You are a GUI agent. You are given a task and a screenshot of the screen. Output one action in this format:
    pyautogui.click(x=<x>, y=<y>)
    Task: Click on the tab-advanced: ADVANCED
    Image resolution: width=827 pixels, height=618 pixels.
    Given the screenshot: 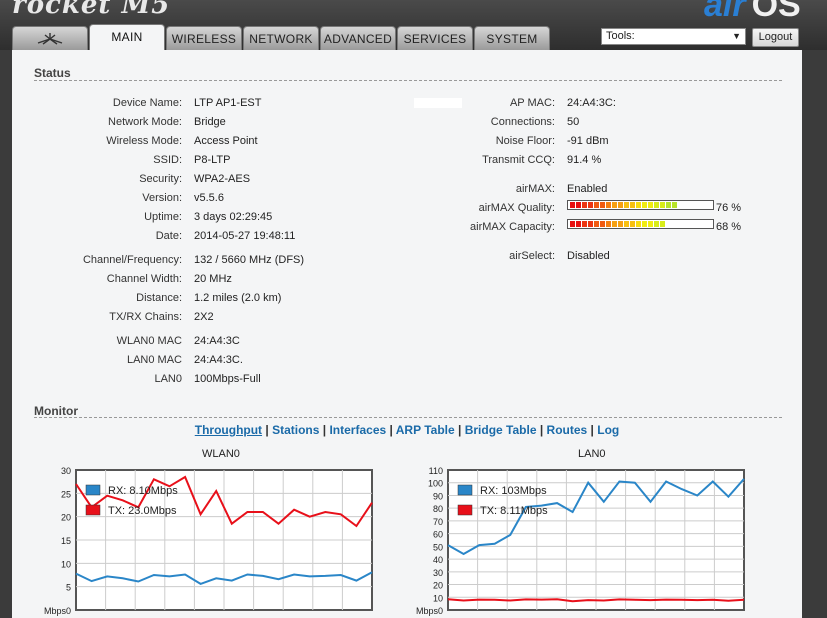 What is the action you would take?
    pyautogui.click(x=358, y=38)
    